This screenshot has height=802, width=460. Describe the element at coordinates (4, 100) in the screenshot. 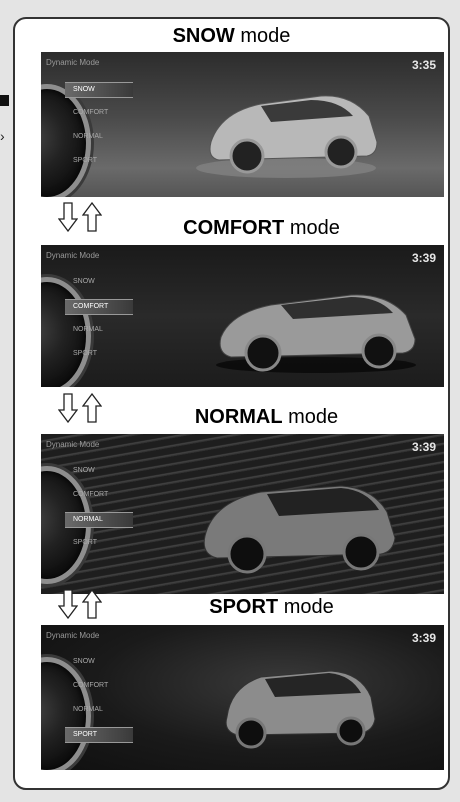

I see `section-marker` at that location.